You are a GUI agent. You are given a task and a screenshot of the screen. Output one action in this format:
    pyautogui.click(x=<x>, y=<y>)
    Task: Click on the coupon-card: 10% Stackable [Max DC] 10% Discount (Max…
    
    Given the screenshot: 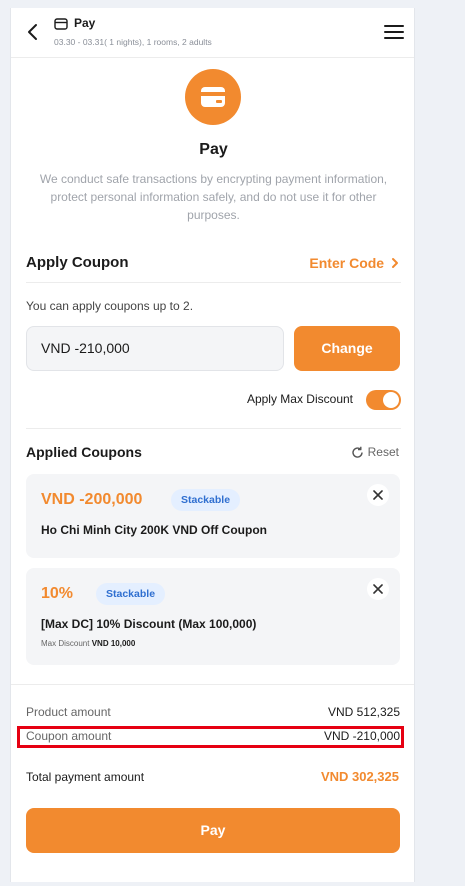 What is the action you would take?
    pyautogui.click(x=213, y=616)
    